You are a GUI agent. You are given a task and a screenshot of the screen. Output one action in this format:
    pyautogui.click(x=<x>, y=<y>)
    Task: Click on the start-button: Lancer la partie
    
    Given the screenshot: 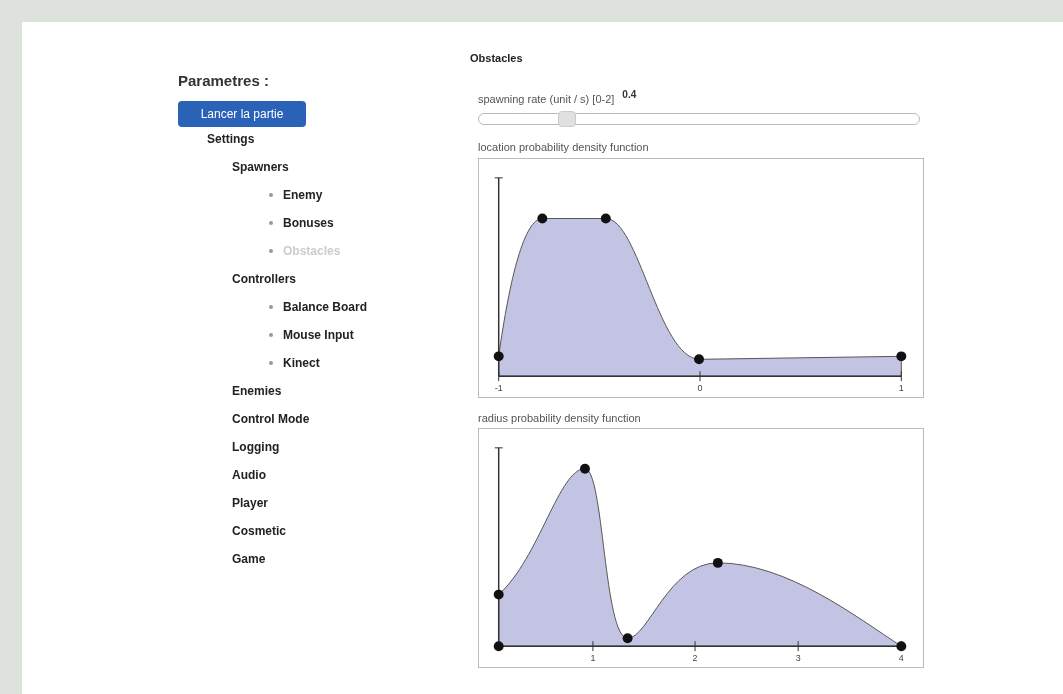 What is the action you would take?
    pyautogui.click(x=242, y=113)
    